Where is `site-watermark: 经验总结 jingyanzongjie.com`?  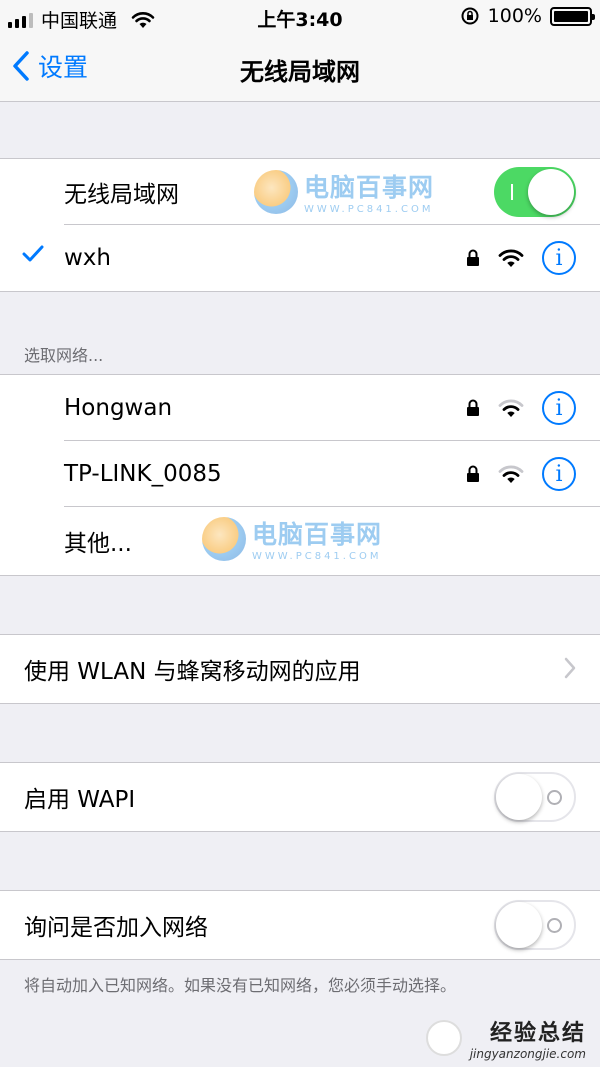 site-watermark: 经验总结 jingyanzongjie.com is located at coordinates (505, 1038).